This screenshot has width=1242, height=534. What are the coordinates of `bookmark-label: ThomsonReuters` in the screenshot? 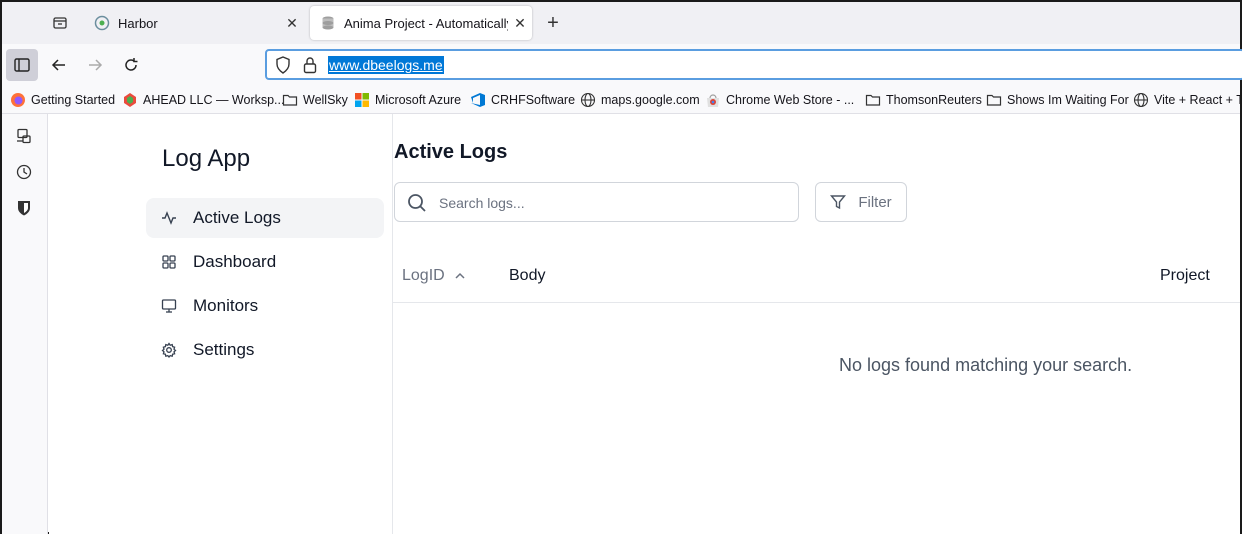 It's located at (934, 100).